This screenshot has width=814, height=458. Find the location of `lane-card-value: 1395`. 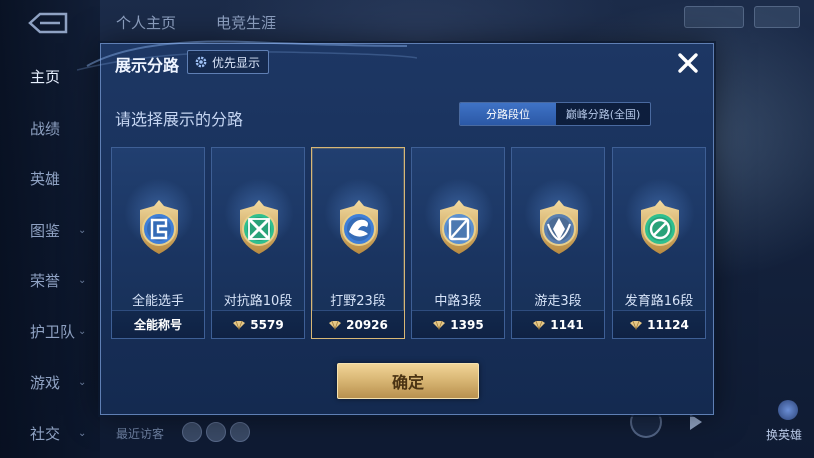

lane-card-value: 1395 is located at coordinates (467, 324).